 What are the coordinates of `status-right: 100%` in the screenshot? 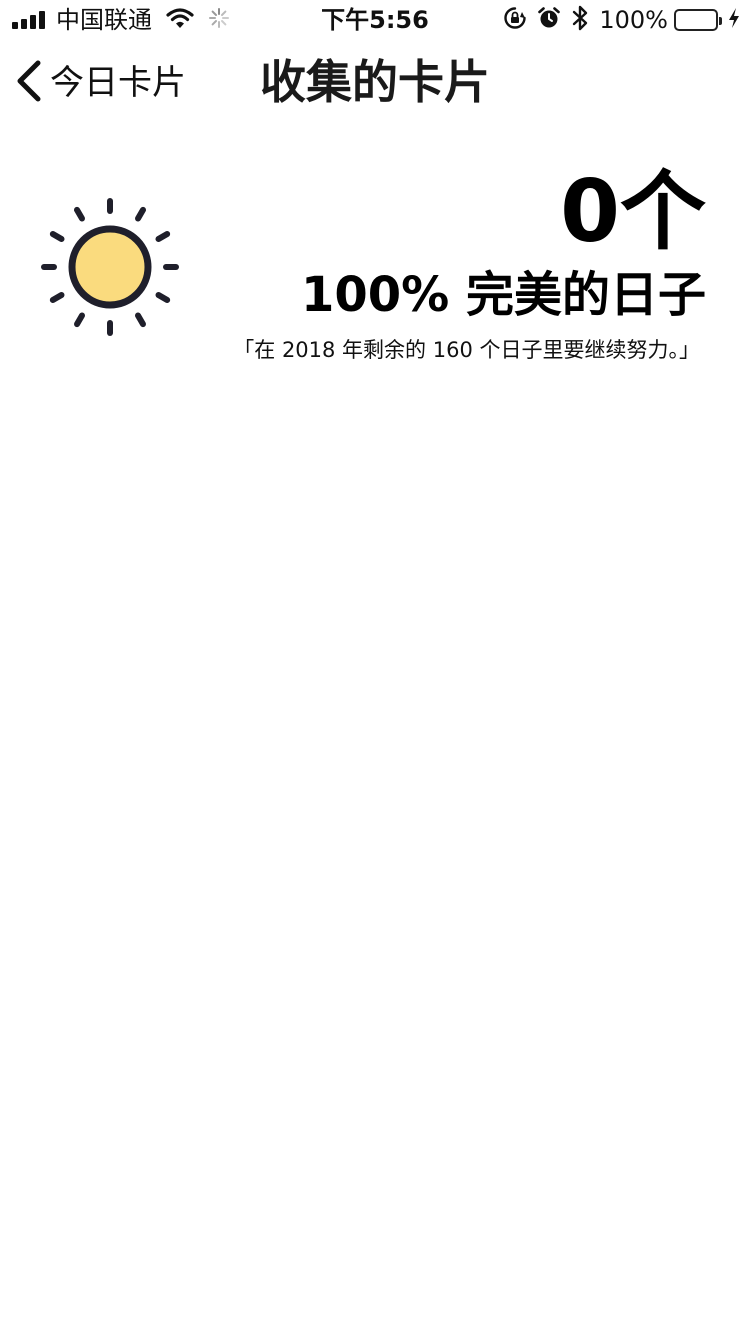 It's located at (616, 20).